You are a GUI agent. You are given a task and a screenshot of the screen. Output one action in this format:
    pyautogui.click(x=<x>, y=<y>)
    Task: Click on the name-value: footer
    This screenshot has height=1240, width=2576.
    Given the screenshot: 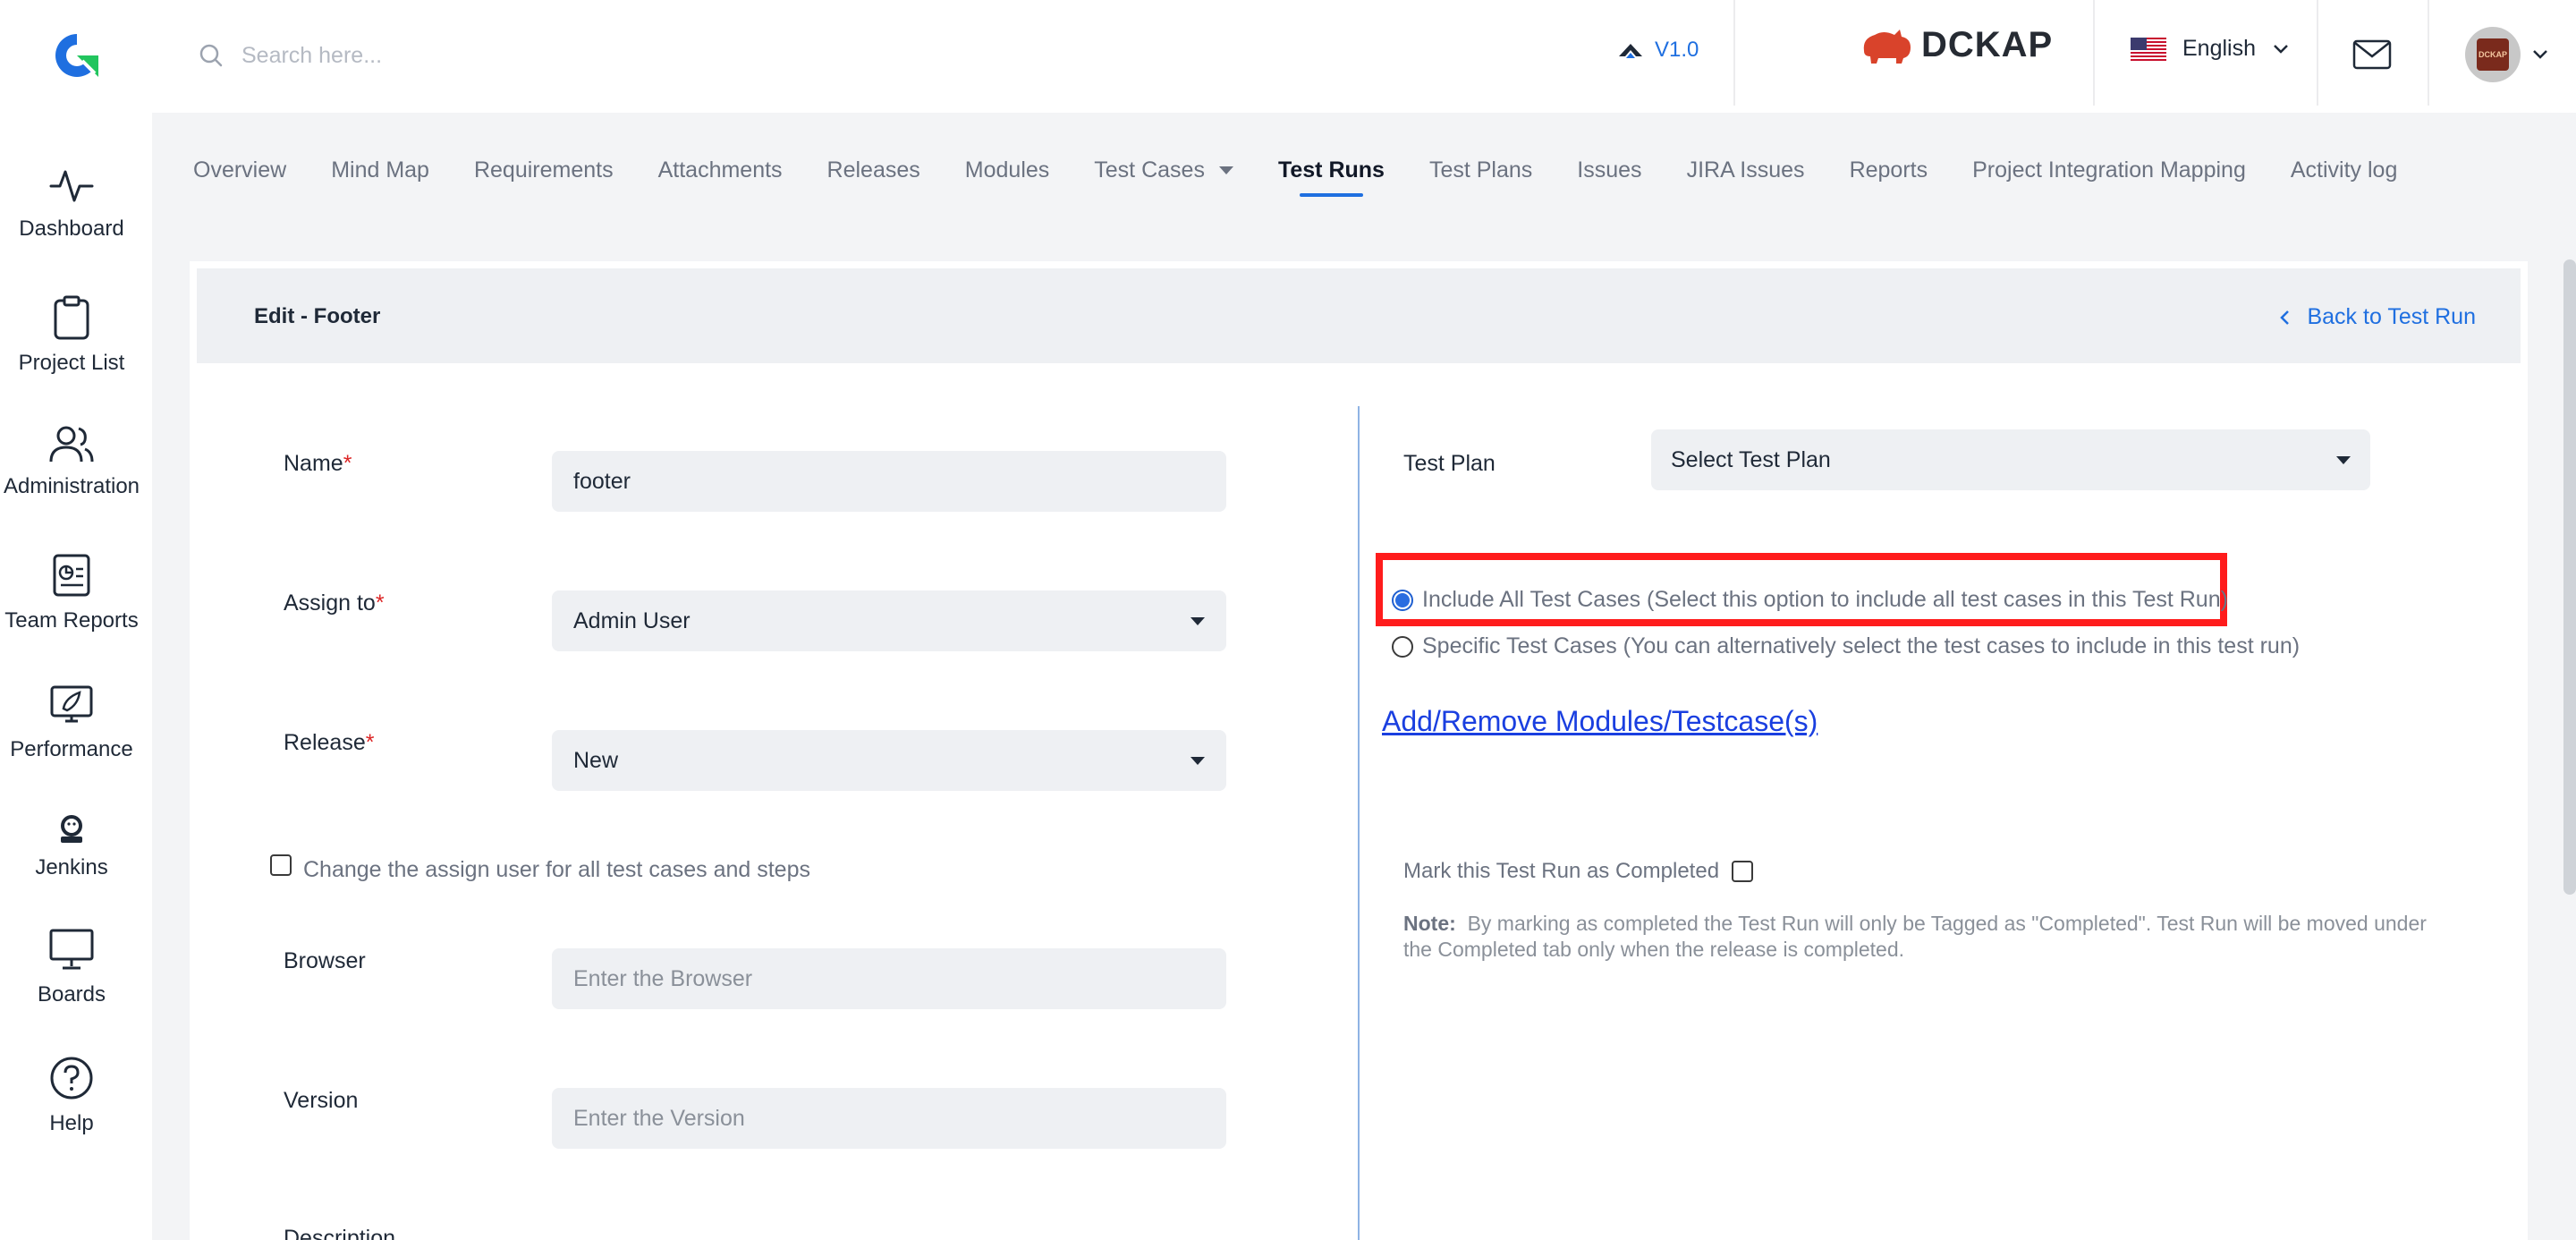 What is the action you would take?
    pyautogui.click(x=602, y=481)
    